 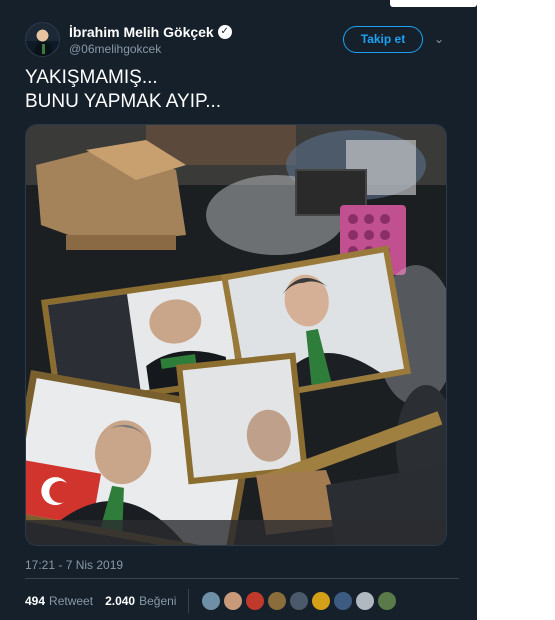 What do you see at coordinates (115, 49) in the screenshot?
I see `author-handle: @06melihgokcek` at bounding box center [115, 49].